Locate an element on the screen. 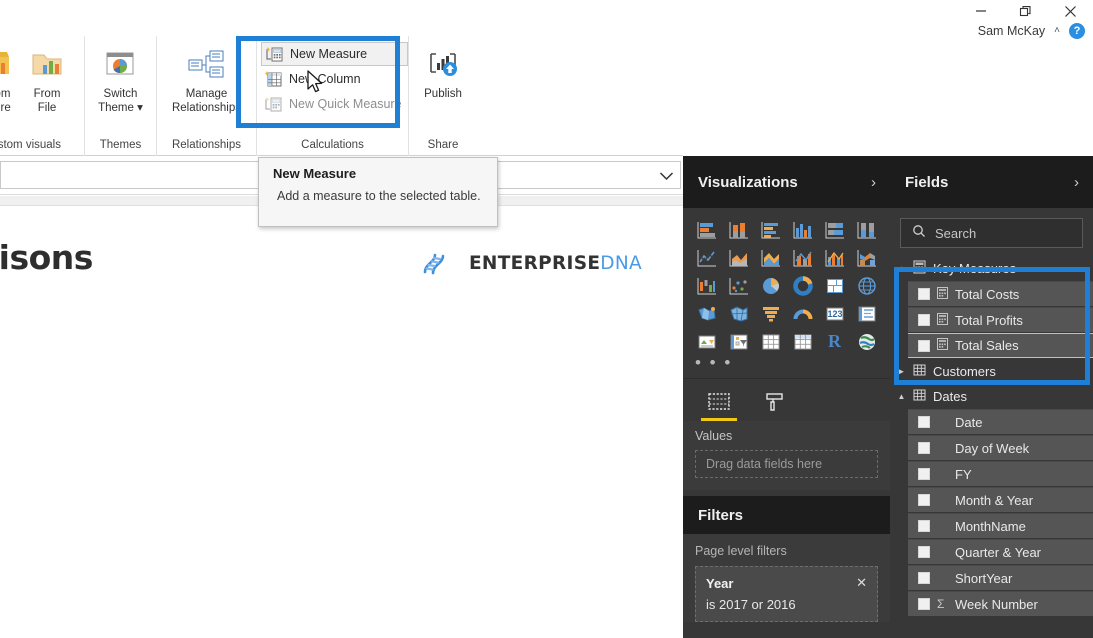 The width and height of the screenshot is (1093, 638). help-icon: ? is located at coordinates (1077, 31).